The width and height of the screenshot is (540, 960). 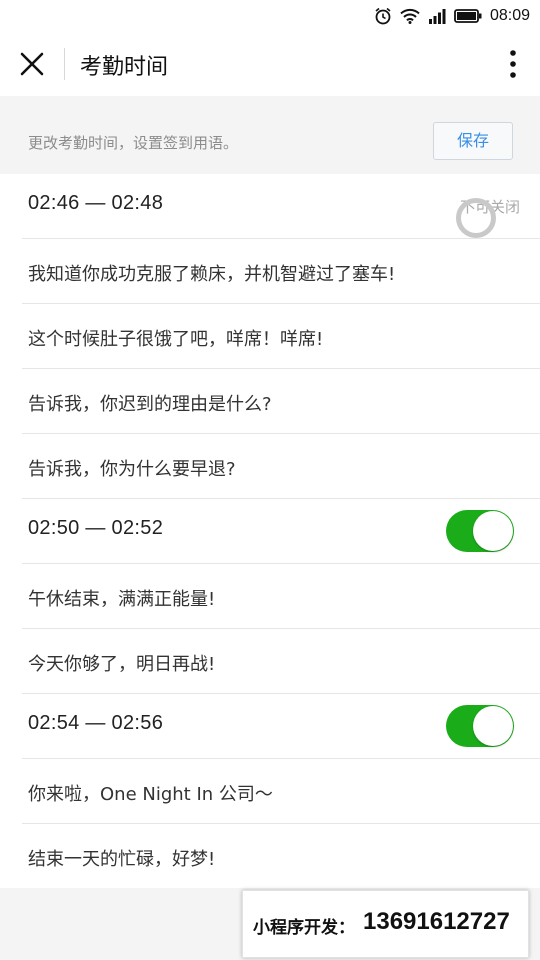 What do you see at coordinates (122, 599) in the screenshot?
I see `message-text: 午休结束，满满正能量!` at bounding box center [122, 599].